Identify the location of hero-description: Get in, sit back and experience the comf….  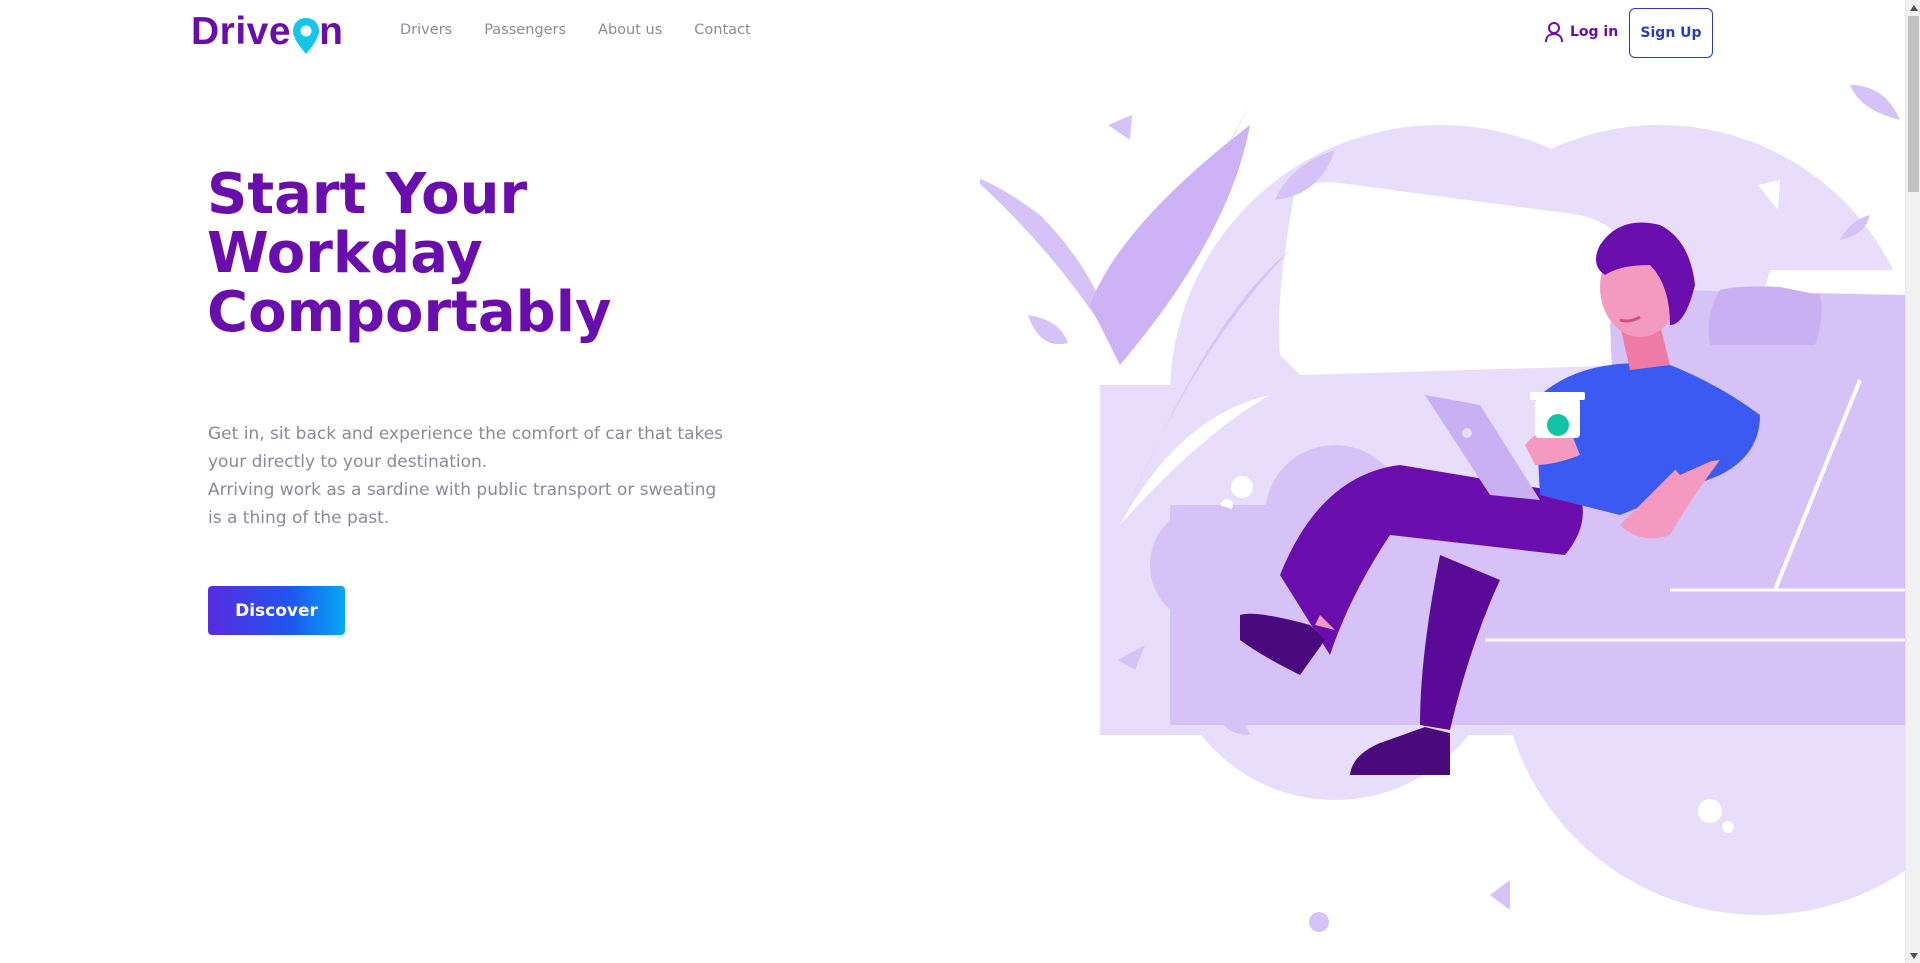
(468, 476).